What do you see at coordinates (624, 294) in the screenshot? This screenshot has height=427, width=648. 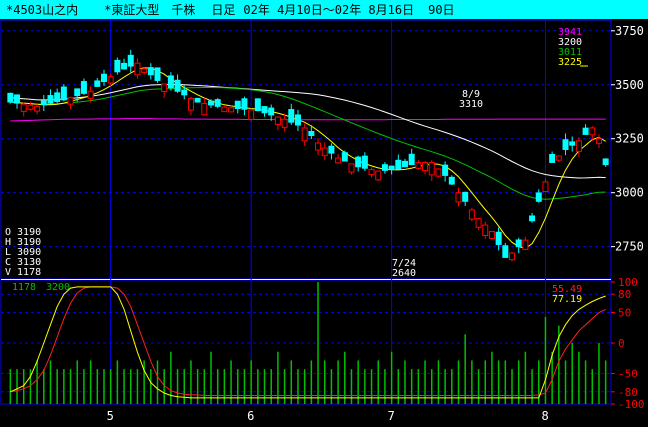 I see `osc-tick-label: 80` at bounding box center [624, 294].